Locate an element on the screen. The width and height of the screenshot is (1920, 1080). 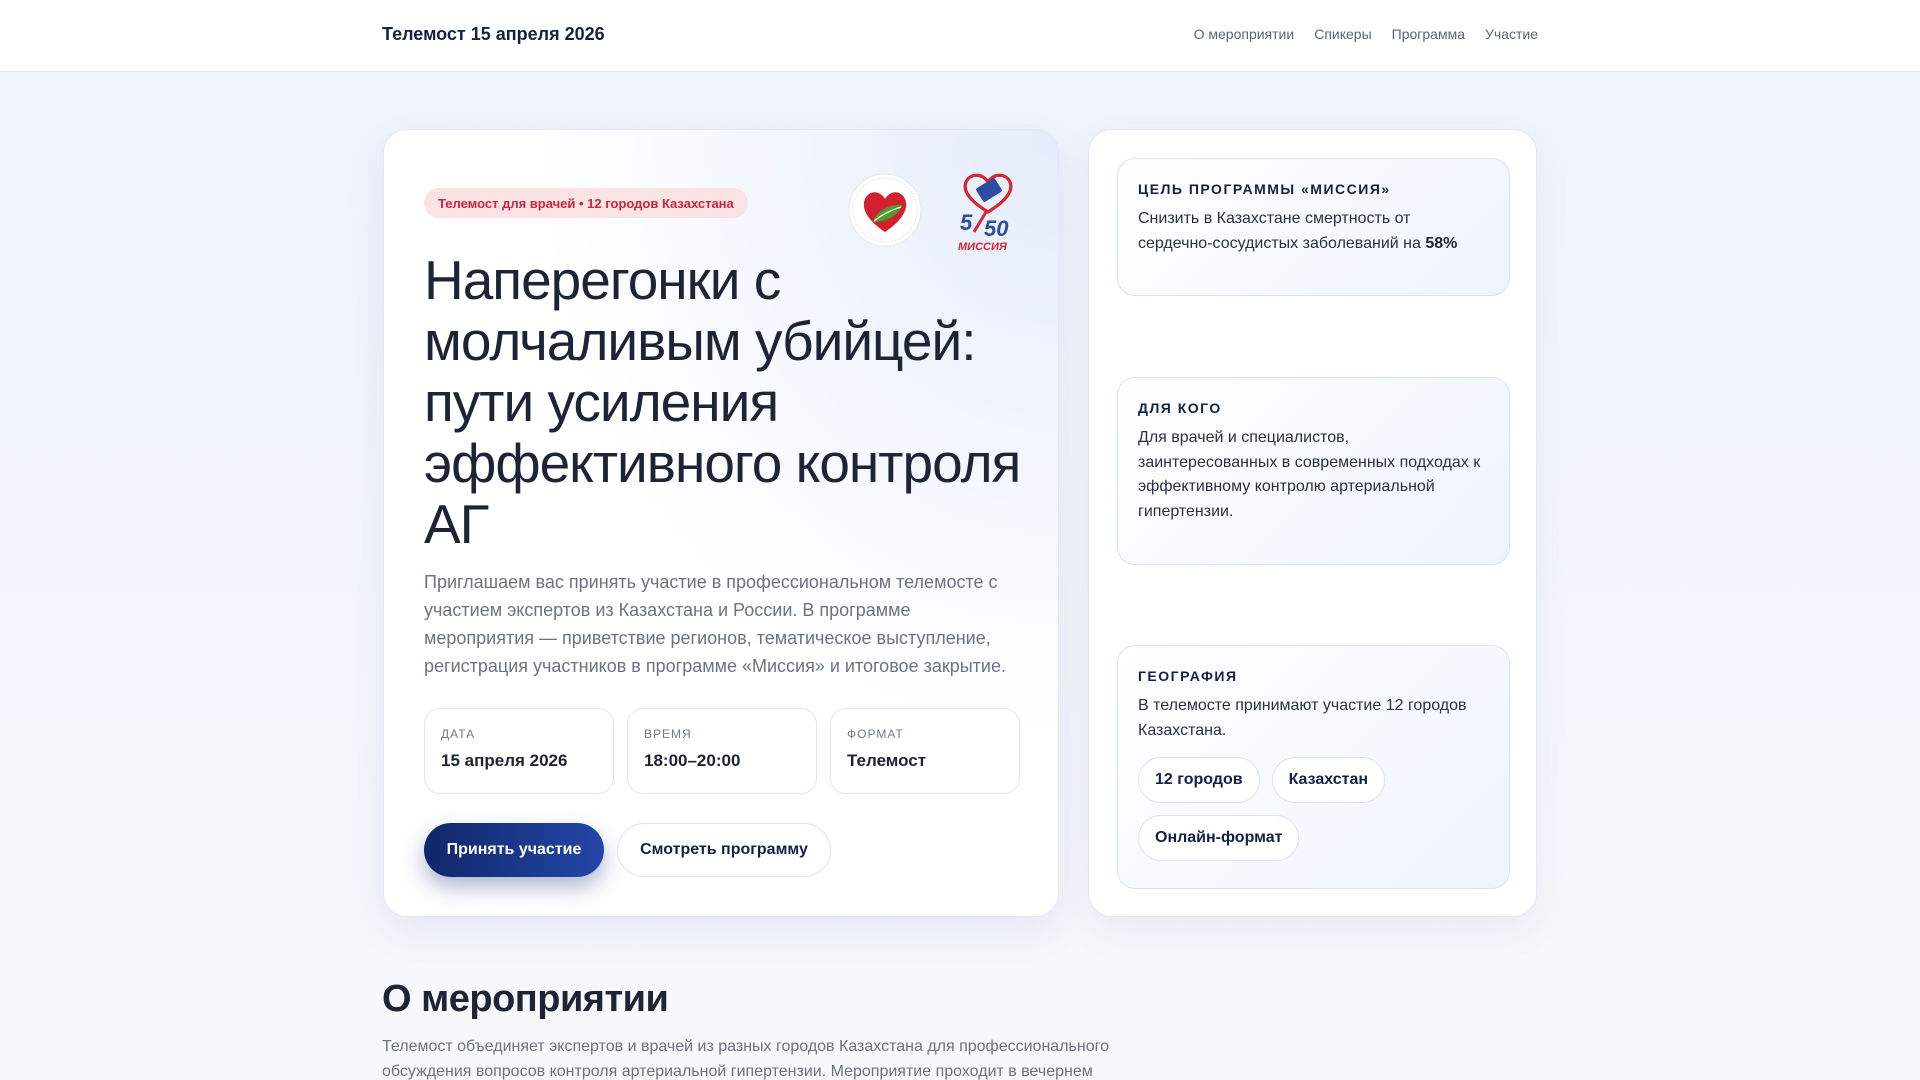
logo-number-50: 50 is located at coordinates (996, 228).